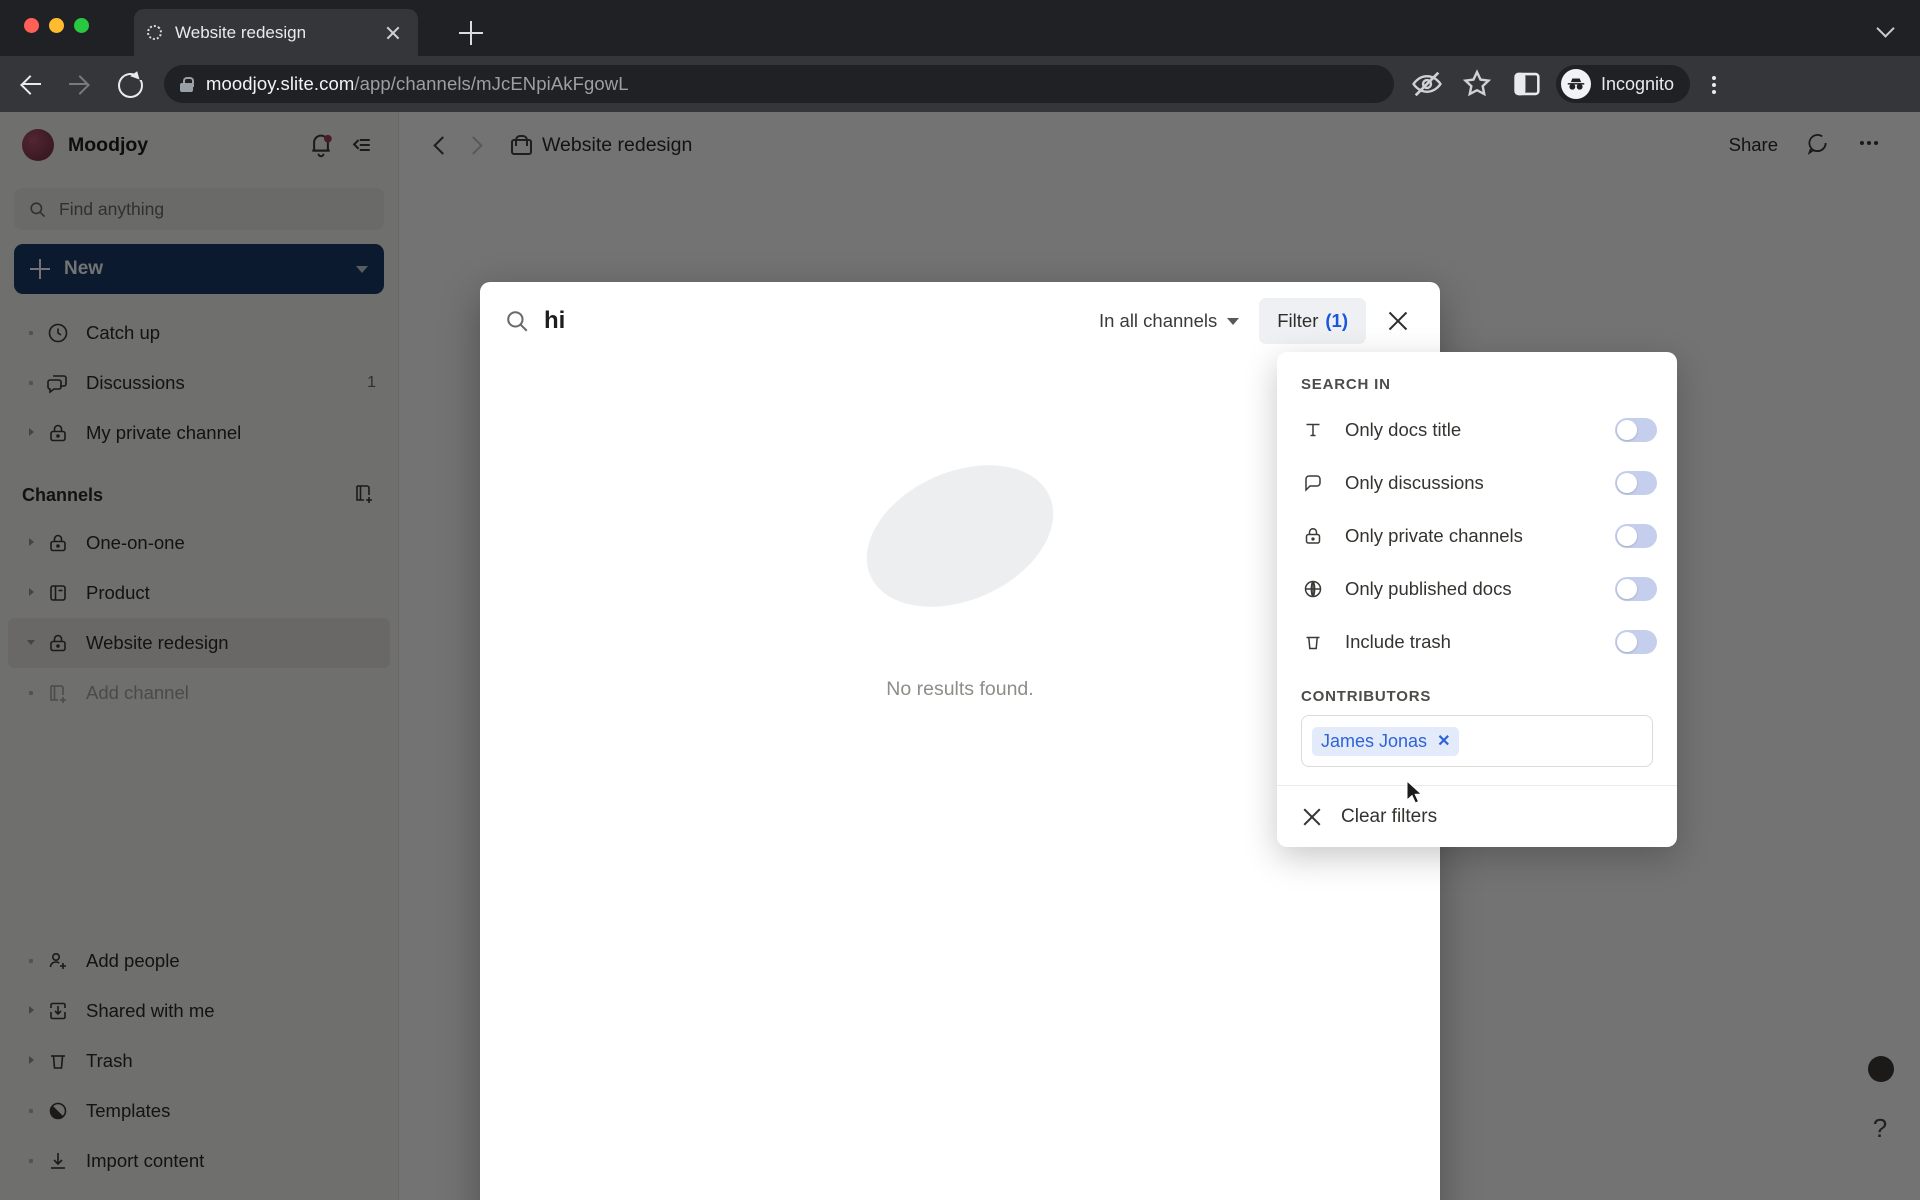 The image size is (1920, 1200). What do you see at coordinates (1527, 84) in the screenshot?
I see `side-panel-icon` at bounding box center [1527, 84].